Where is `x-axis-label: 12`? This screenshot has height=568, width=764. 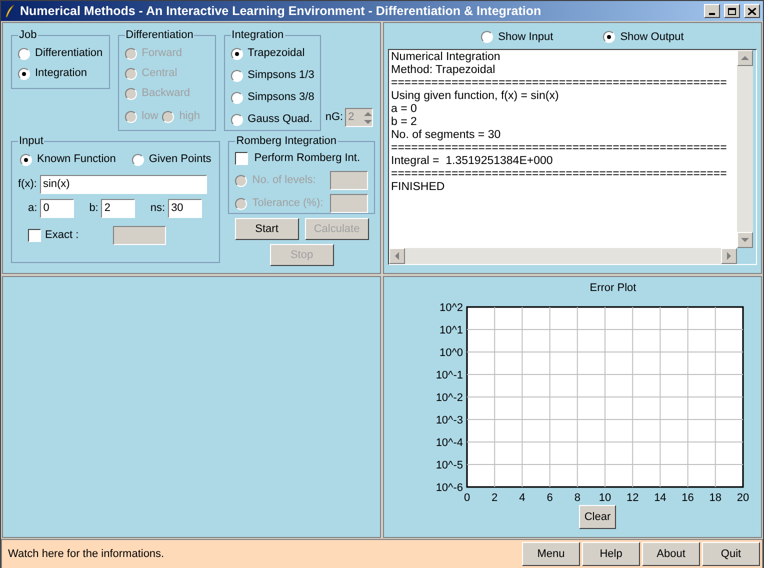 x-axis-label: 12 is located at coordinates (632, 498).